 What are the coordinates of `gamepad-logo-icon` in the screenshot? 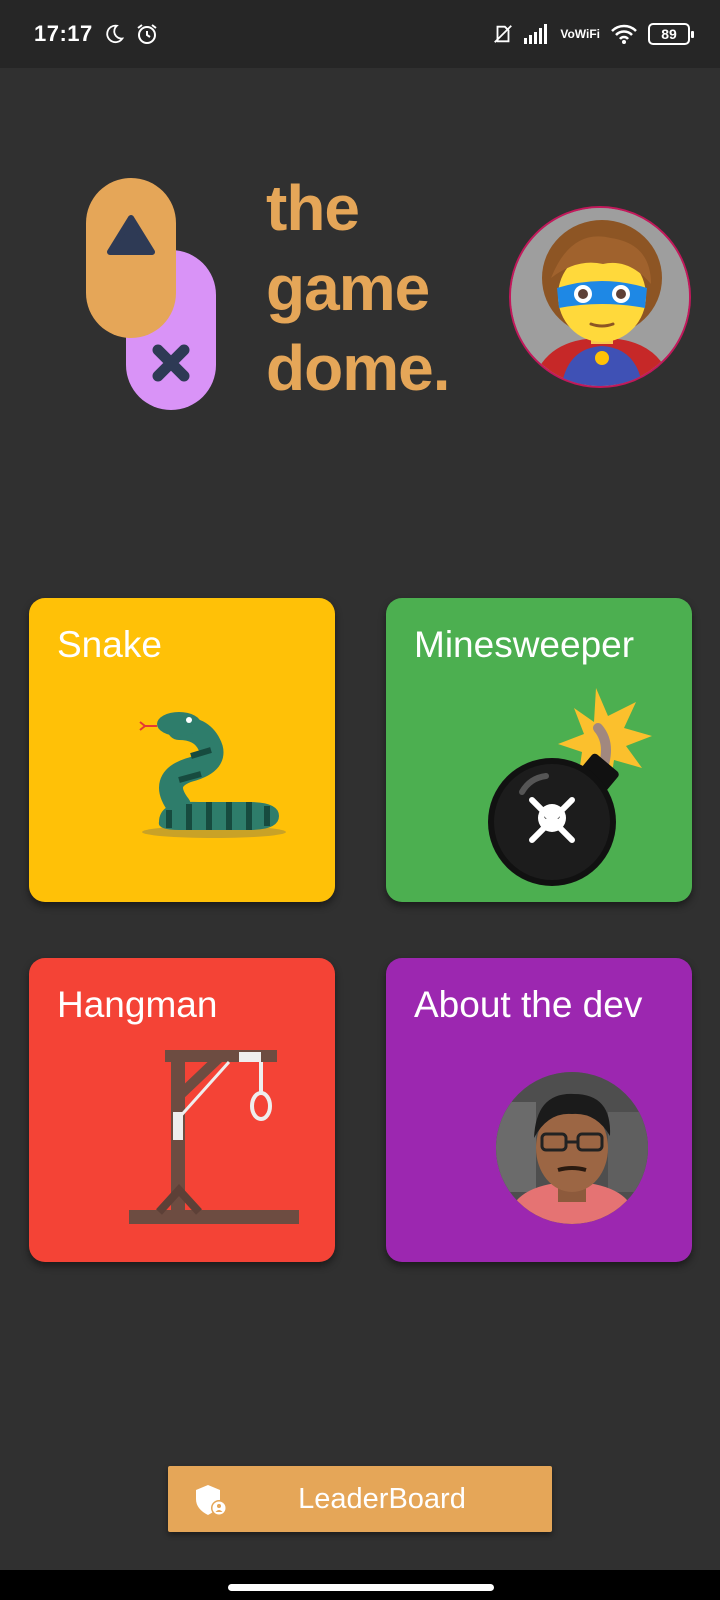 It's located at (156, 294).